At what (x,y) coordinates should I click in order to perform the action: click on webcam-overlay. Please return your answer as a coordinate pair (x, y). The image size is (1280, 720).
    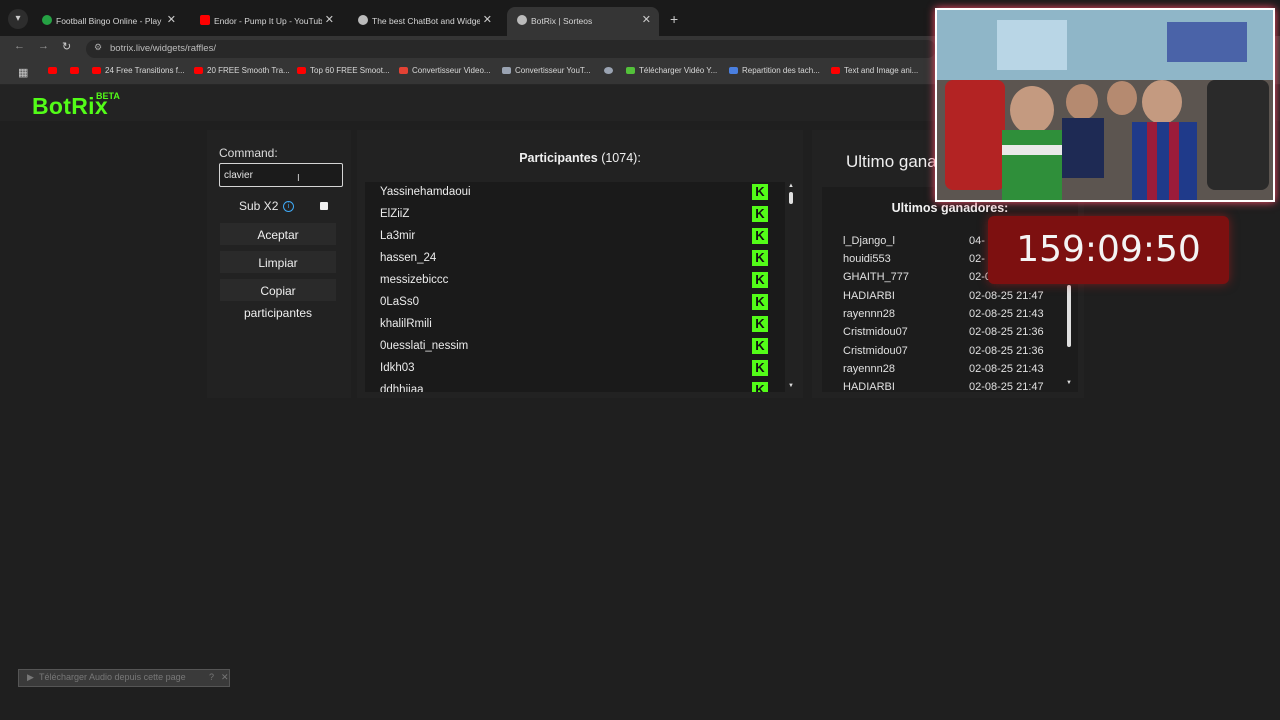
    Looking at the image, I should click on (1105, 105).